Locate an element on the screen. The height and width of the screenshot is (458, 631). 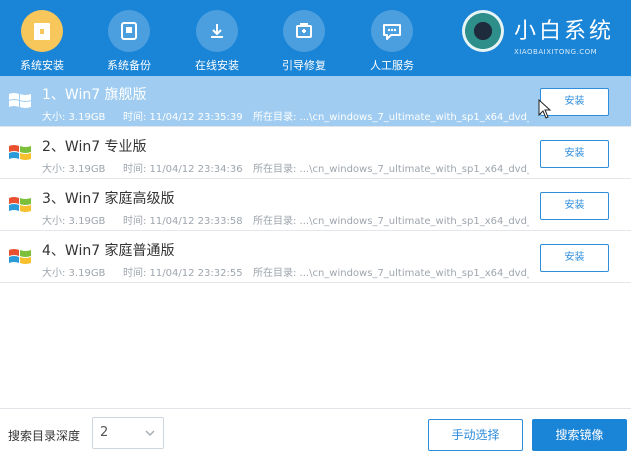
nav-boot-repair: 引导修复 is located at coordinates (304, 38).